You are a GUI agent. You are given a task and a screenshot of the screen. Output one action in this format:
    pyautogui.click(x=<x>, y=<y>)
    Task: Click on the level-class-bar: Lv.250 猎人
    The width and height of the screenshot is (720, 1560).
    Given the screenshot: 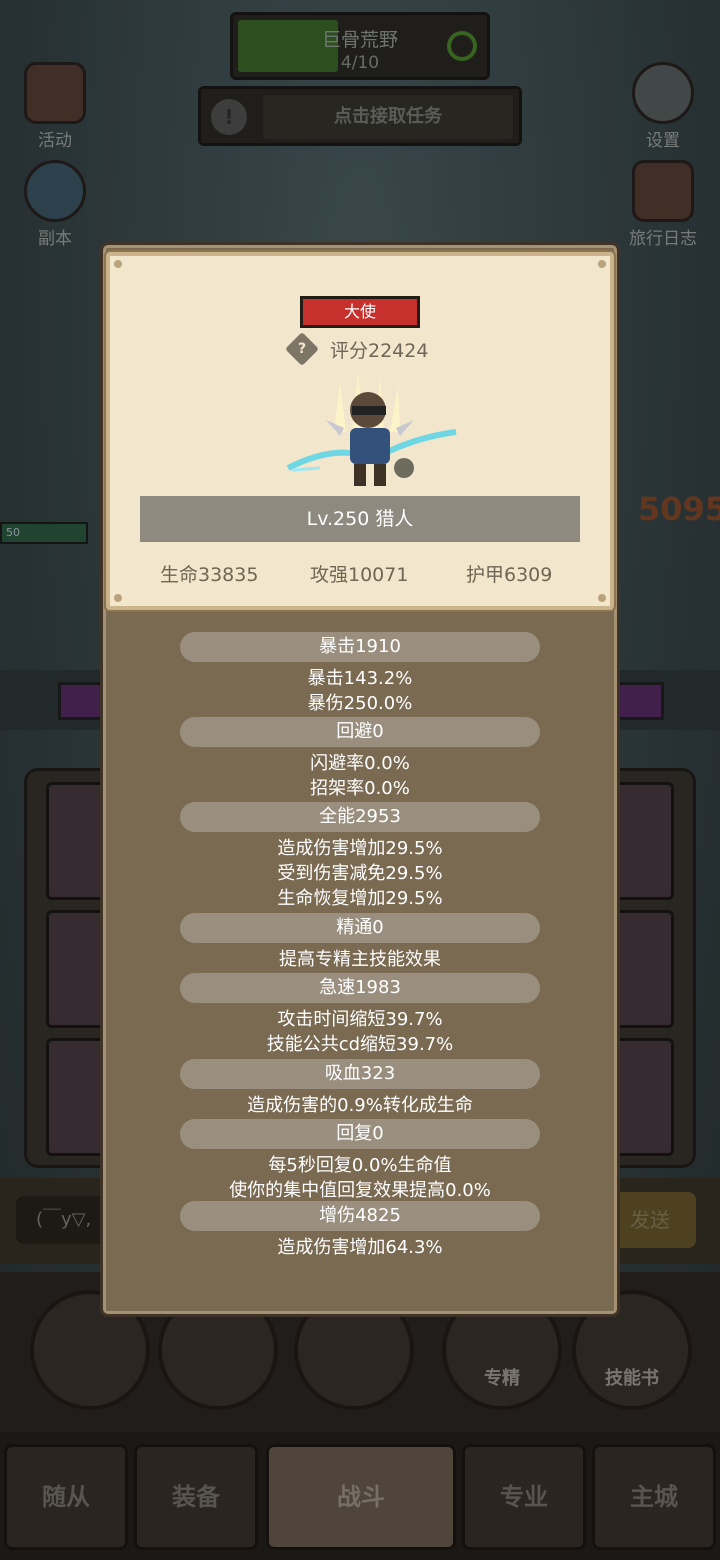 What is the action you would take?
    pyautogui.click(x=360, y=519)
    